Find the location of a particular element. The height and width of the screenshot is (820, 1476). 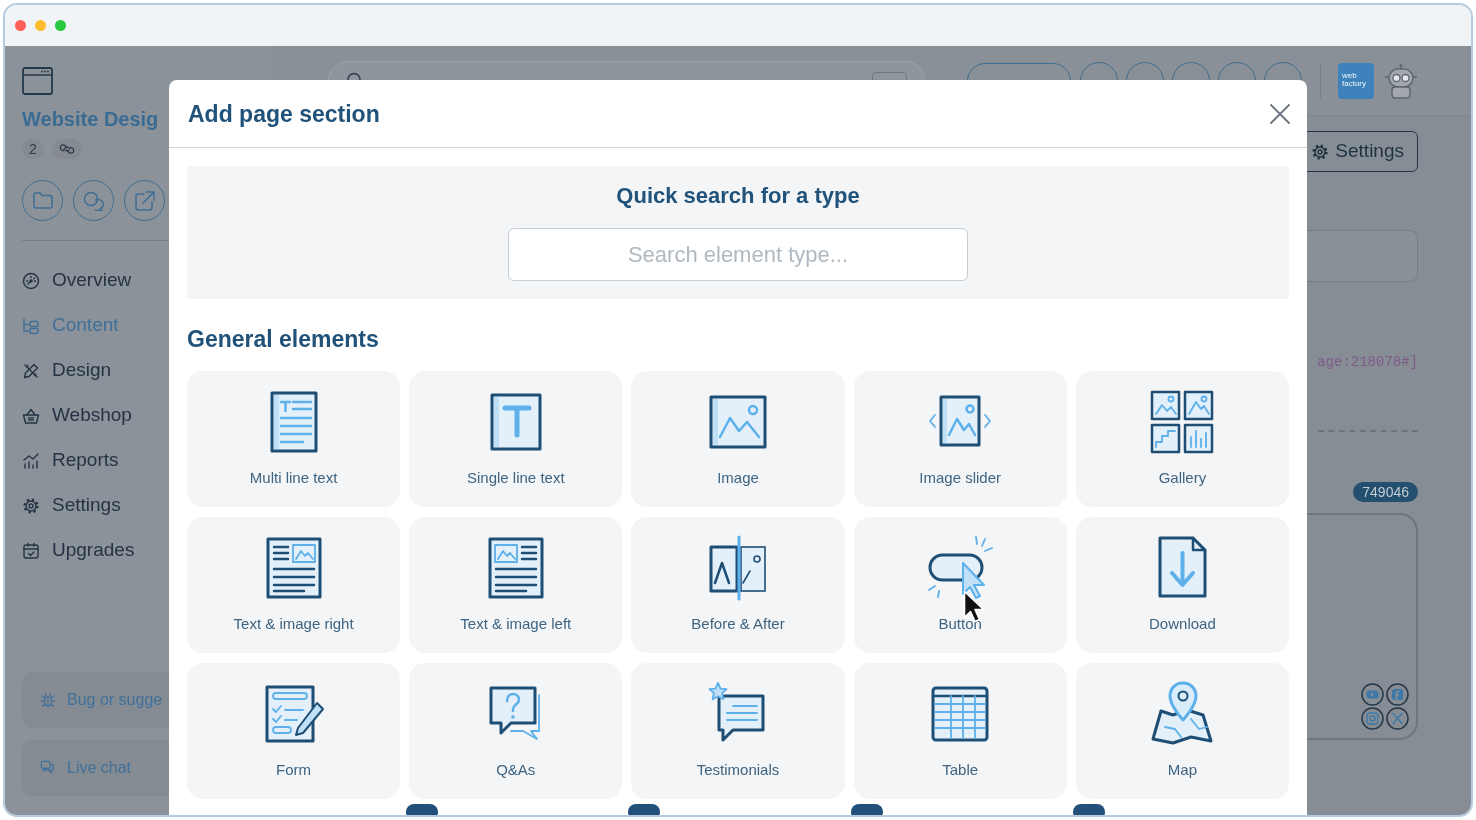

site-name: Website Desig is located at coordinates (90, 119).